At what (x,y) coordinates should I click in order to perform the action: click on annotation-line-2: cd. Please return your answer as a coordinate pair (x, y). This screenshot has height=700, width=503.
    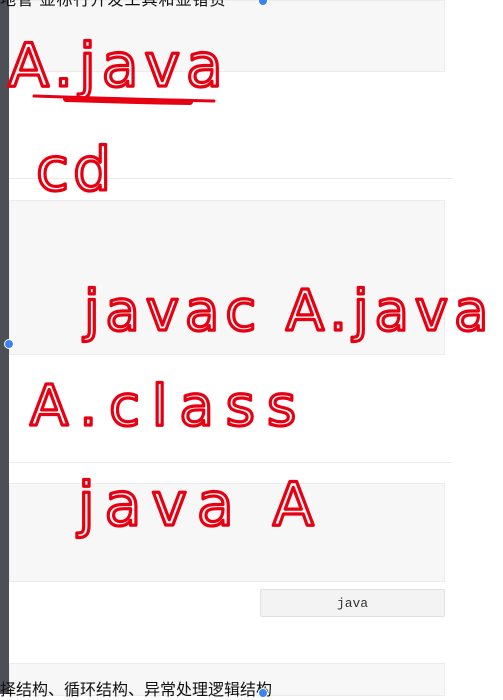
    Looking at the image, I should click on (75, 170).